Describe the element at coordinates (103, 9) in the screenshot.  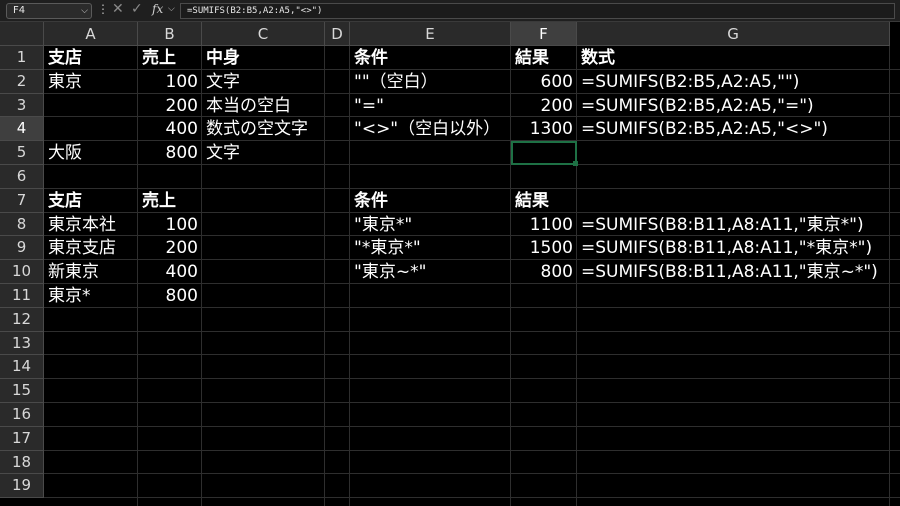
I see `more-options-icon: ⋮` at that location.